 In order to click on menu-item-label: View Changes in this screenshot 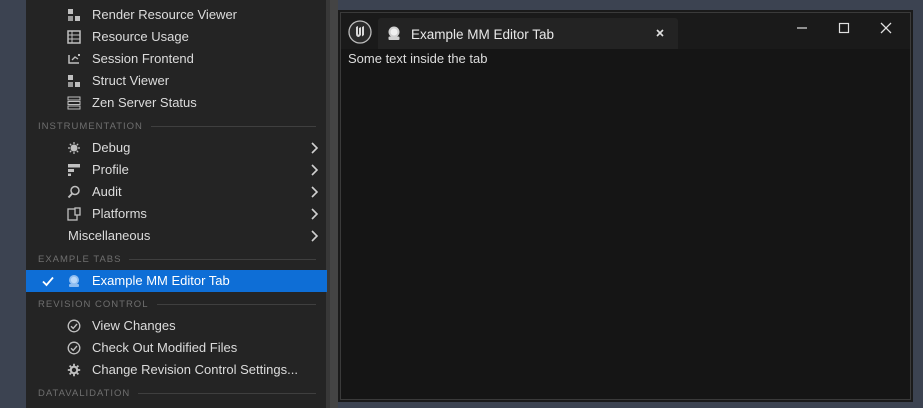, I will do `click(134, 325)`.